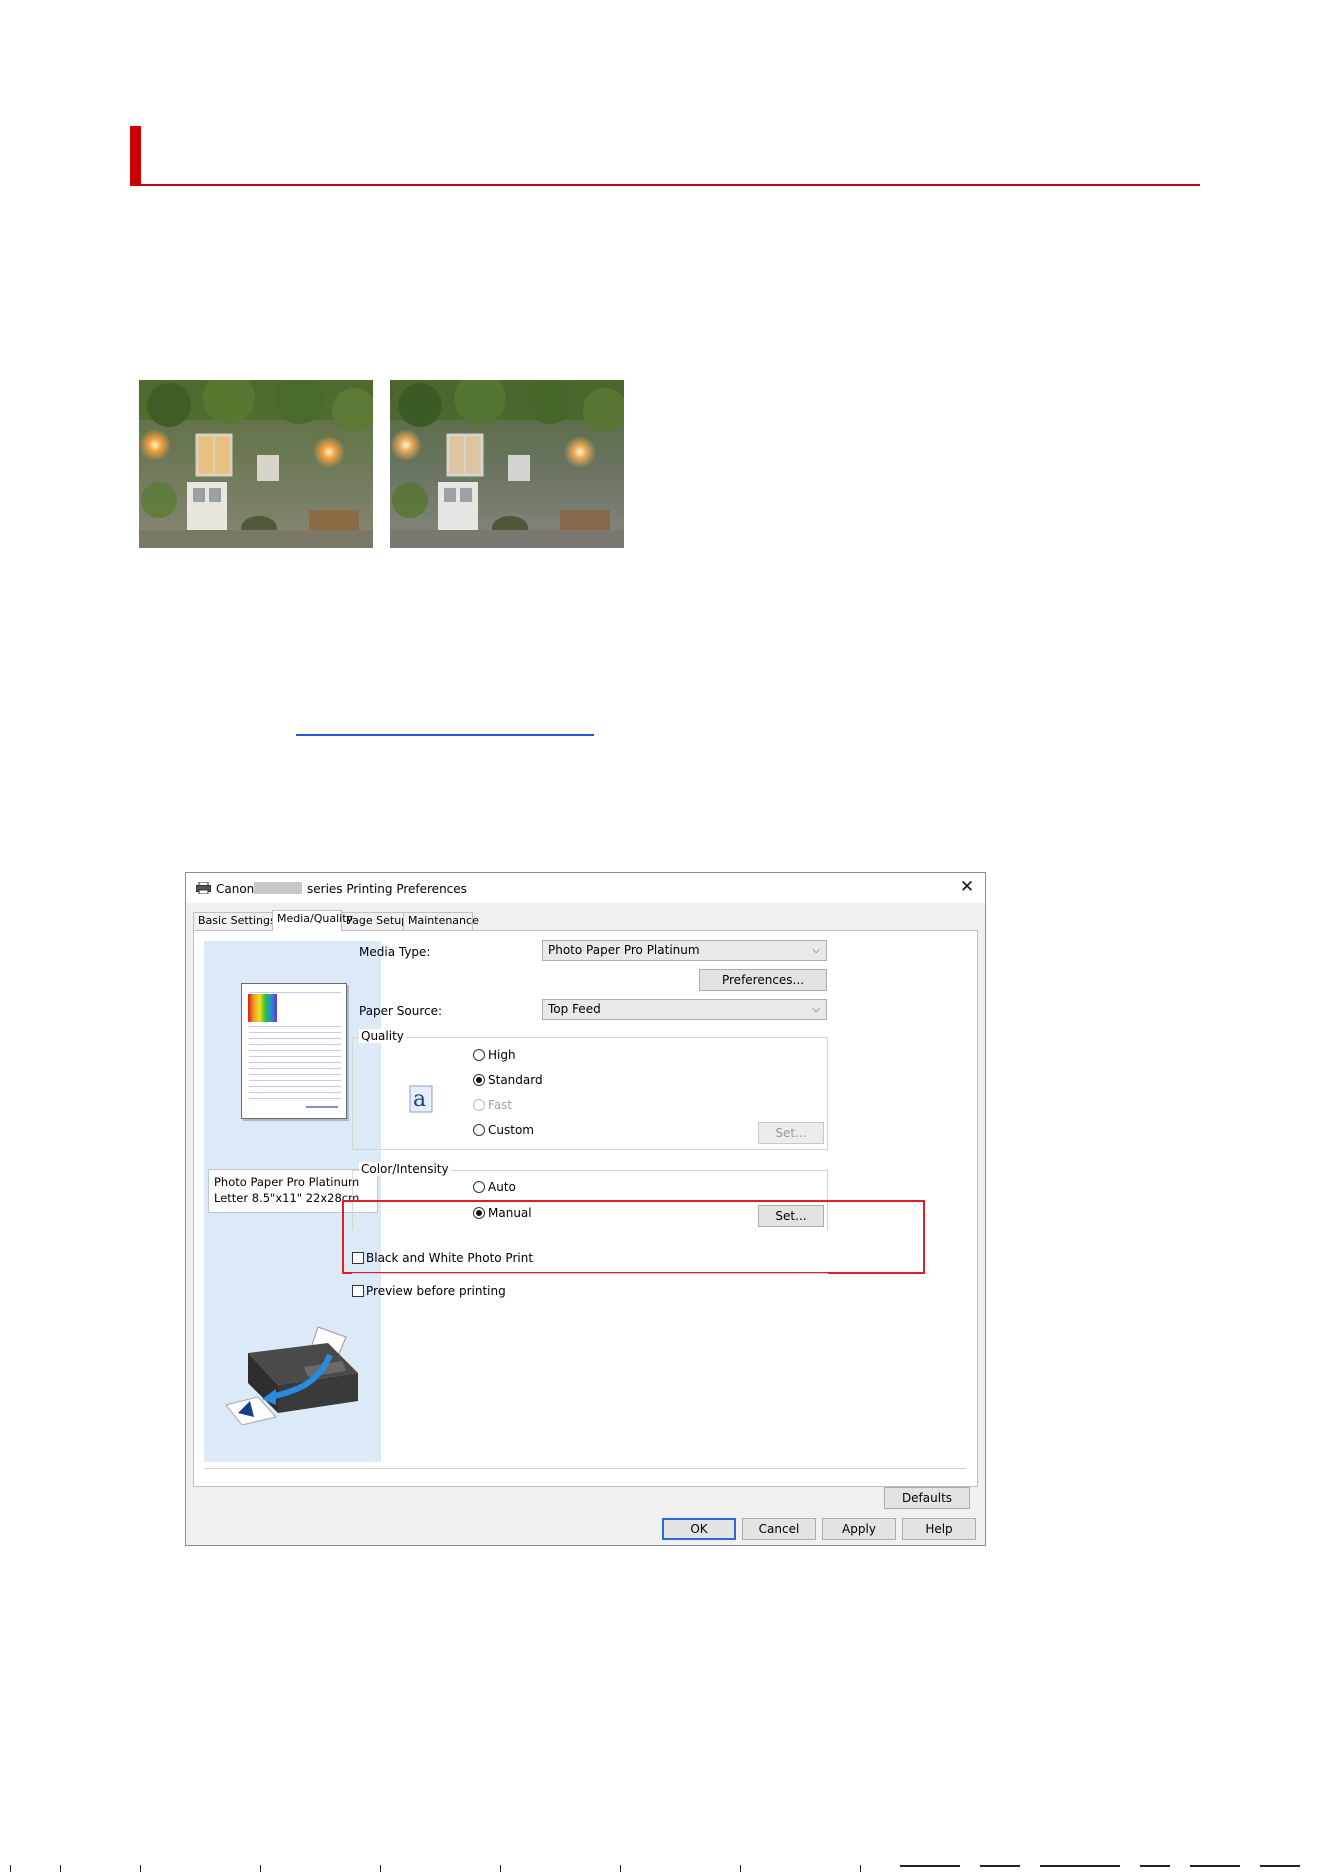 The width and height of the screenshot is (1324, 1872). What do you see at coordinates (699, 1529) in the screenshot?
I see `ok-button: OK` at bounding box center [699, 1529].